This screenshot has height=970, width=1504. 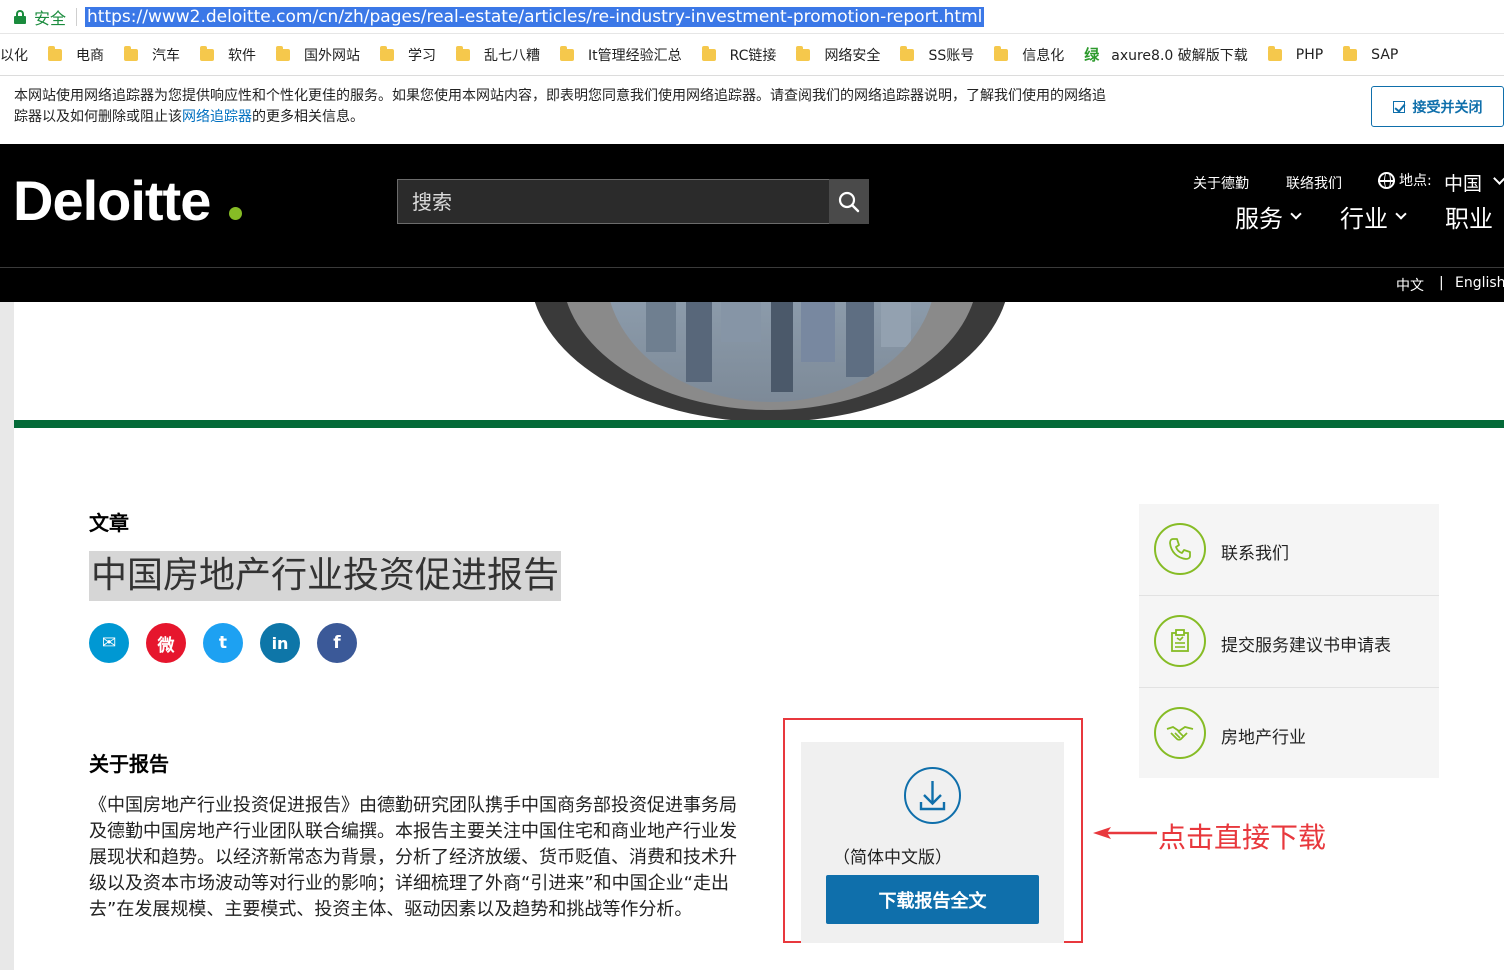 I want to click on left-gutter, so click(x=7, y=636).